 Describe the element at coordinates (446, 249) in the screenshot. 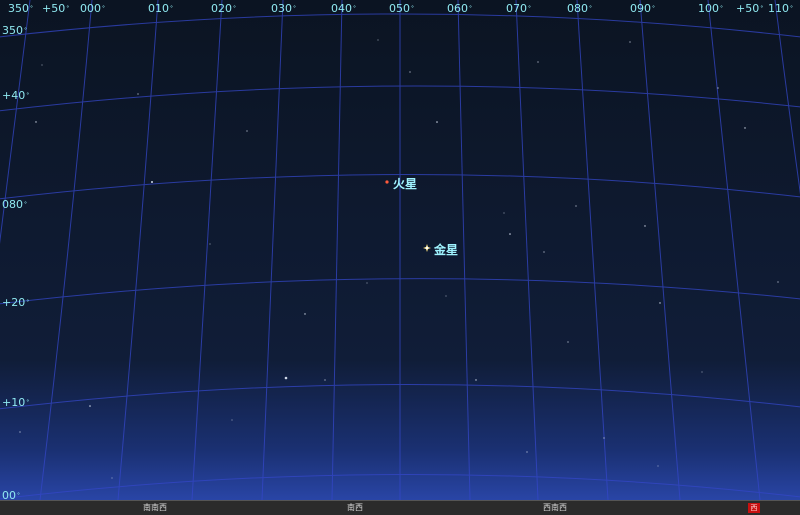

I see `venus-label: 金星` at that location.